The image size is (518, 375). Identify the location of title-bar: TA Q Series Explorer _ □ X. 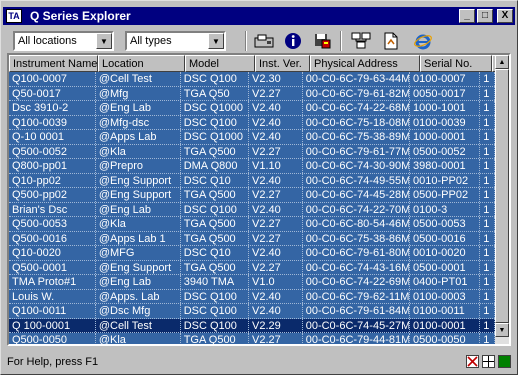
(259, 16).